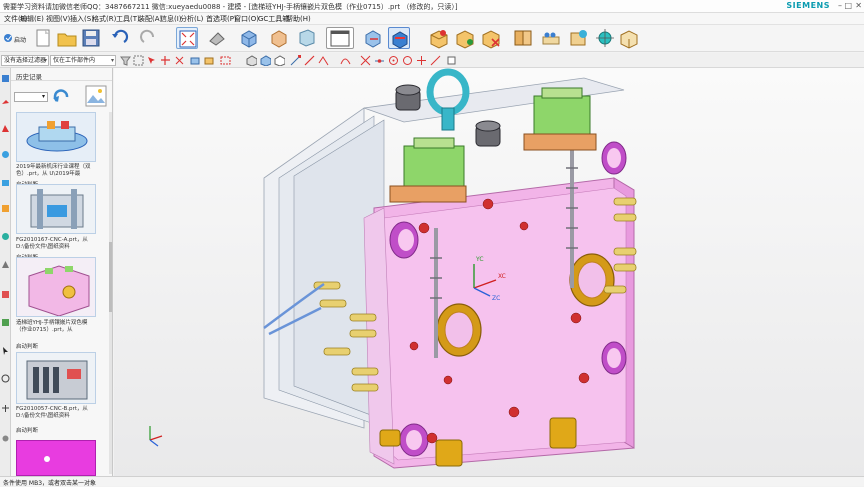 Image resolution: width=864 pixels, height=487 pixels. Describe the element at coordinates (5, 182) in the screenshot. I see `history-icon` at that location.